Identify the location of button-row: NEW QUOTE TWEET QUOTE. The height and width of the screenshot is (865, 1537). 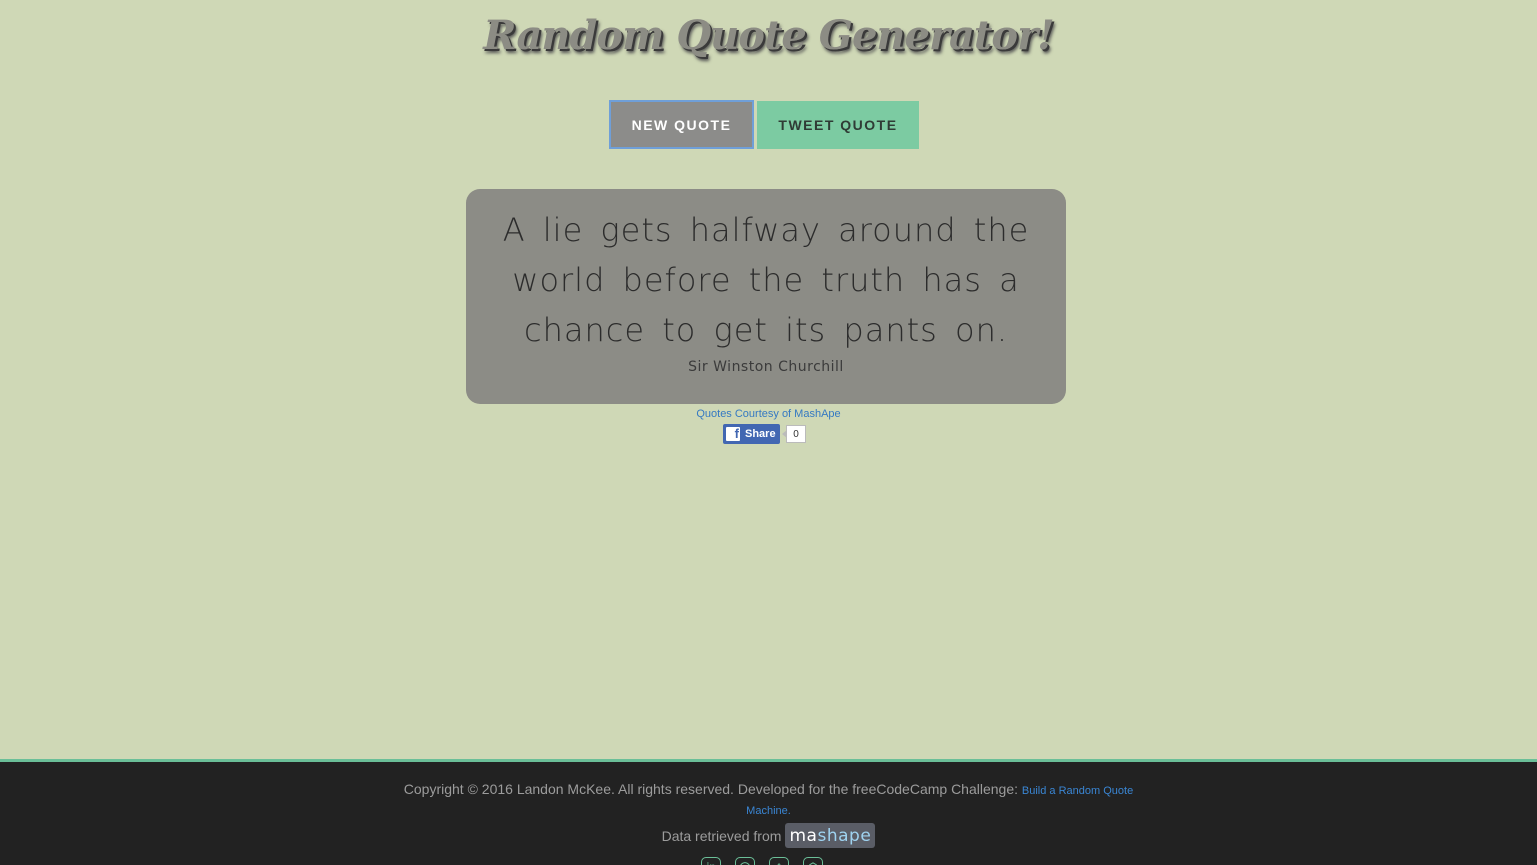
(764, 124).